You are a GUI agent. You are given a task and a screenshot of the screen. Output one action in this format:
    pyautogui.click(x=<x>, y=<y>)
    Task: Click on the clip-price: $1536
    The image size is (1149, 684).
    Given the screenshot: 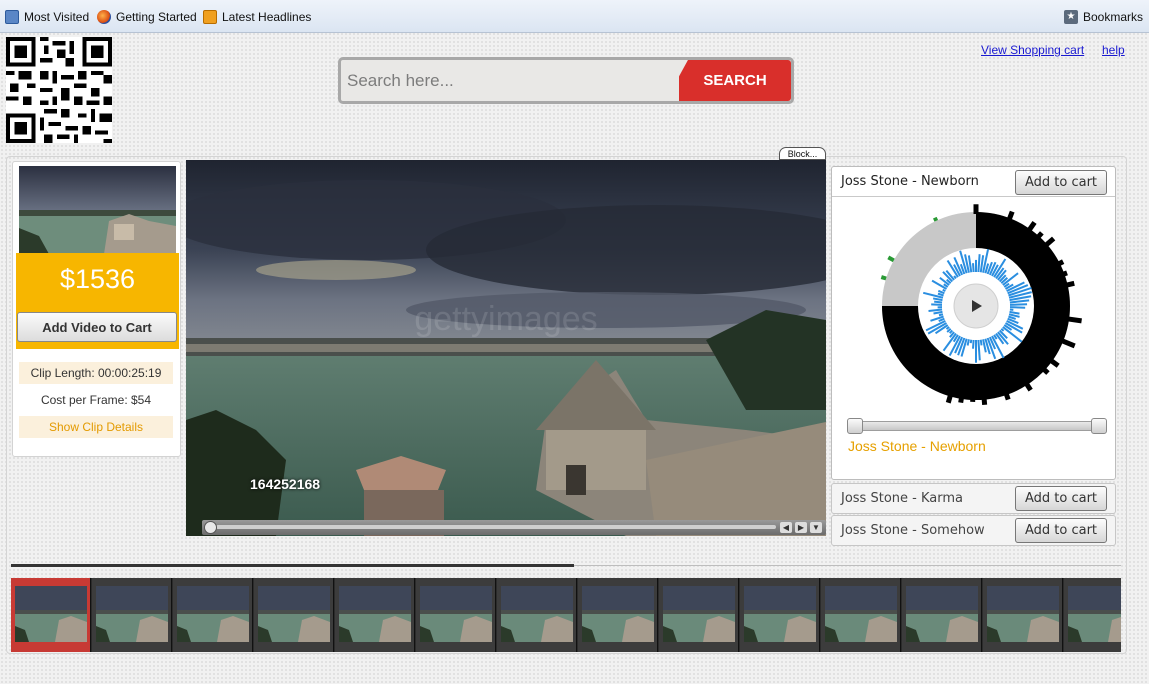 What is the action you would take?
    pyautogui.click(x=97, y=279)
    